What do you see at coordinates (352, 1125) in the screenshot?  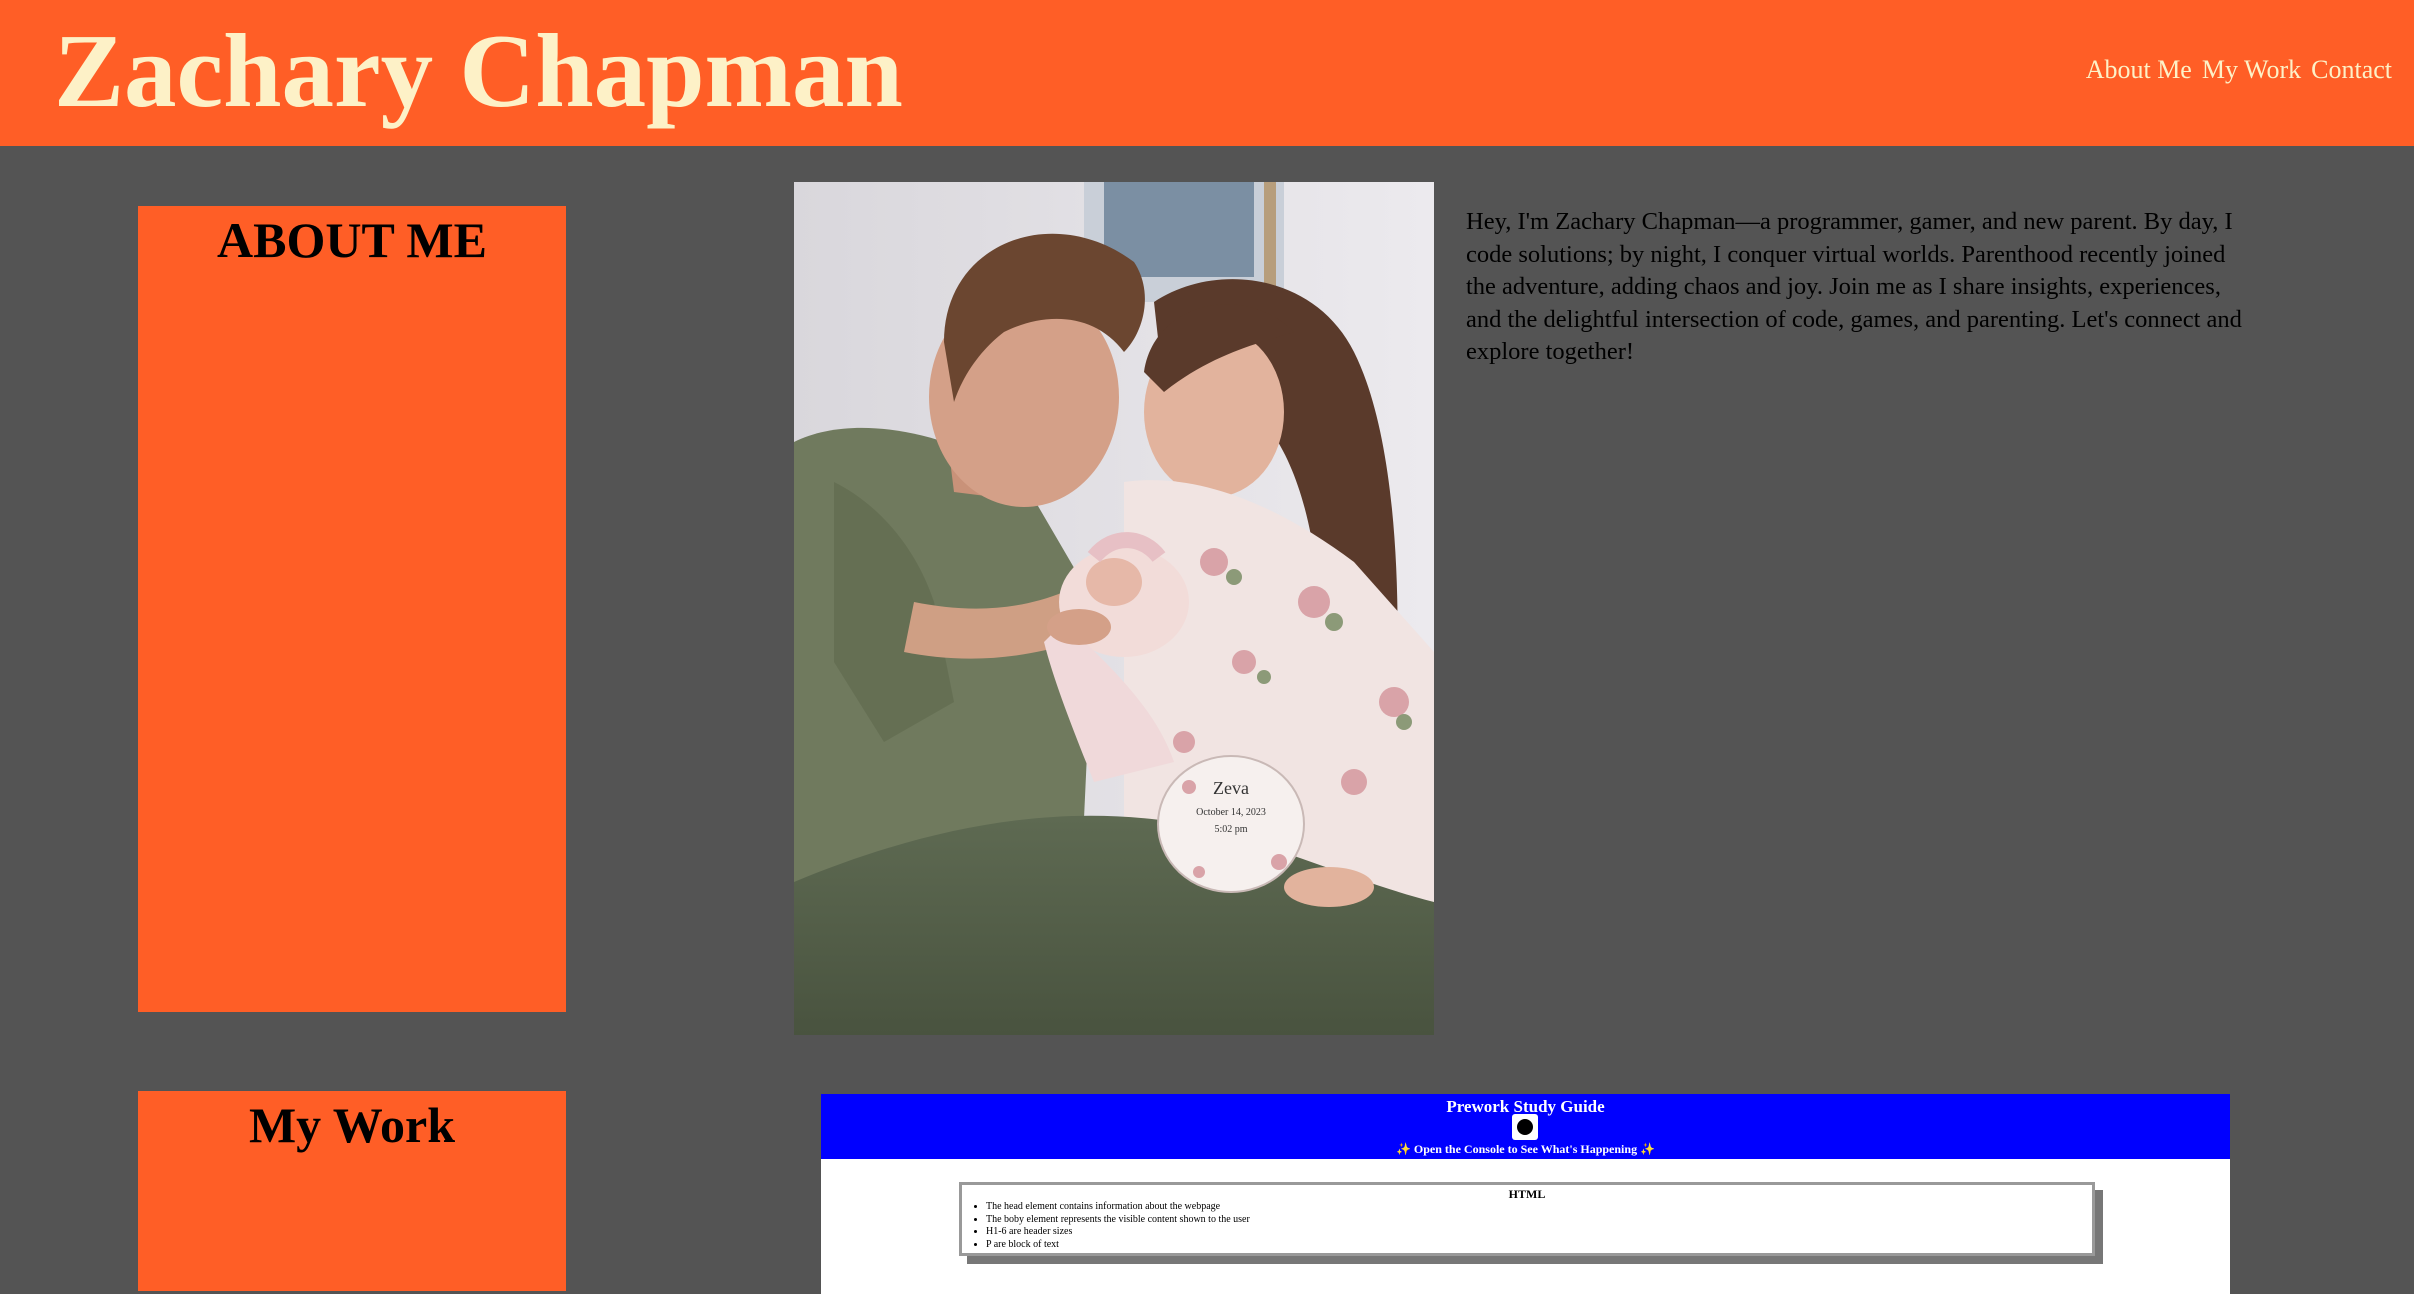 I see `my-work-heading: My Work` at bounding box center [352, 1125].